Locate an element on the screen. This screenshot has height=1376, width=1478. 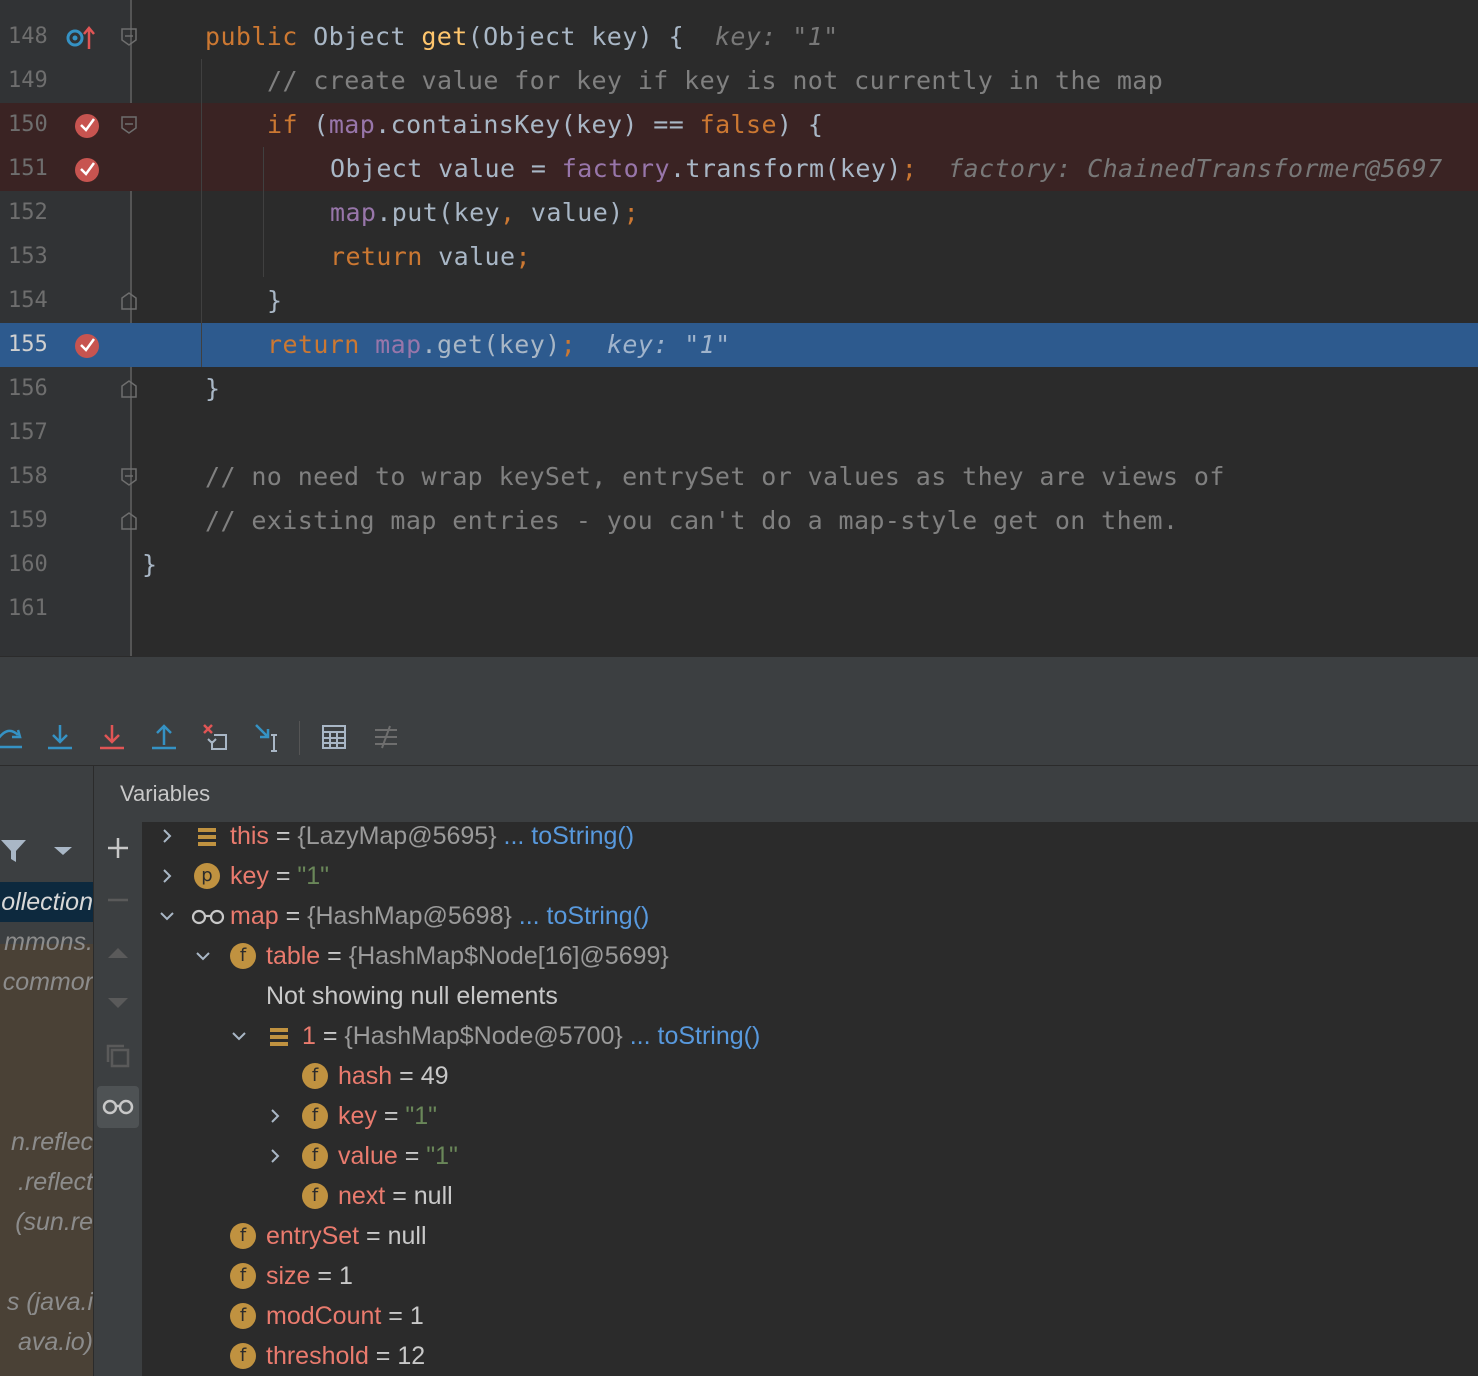
code-line-157: 157 is located at coordinates (739, 433).